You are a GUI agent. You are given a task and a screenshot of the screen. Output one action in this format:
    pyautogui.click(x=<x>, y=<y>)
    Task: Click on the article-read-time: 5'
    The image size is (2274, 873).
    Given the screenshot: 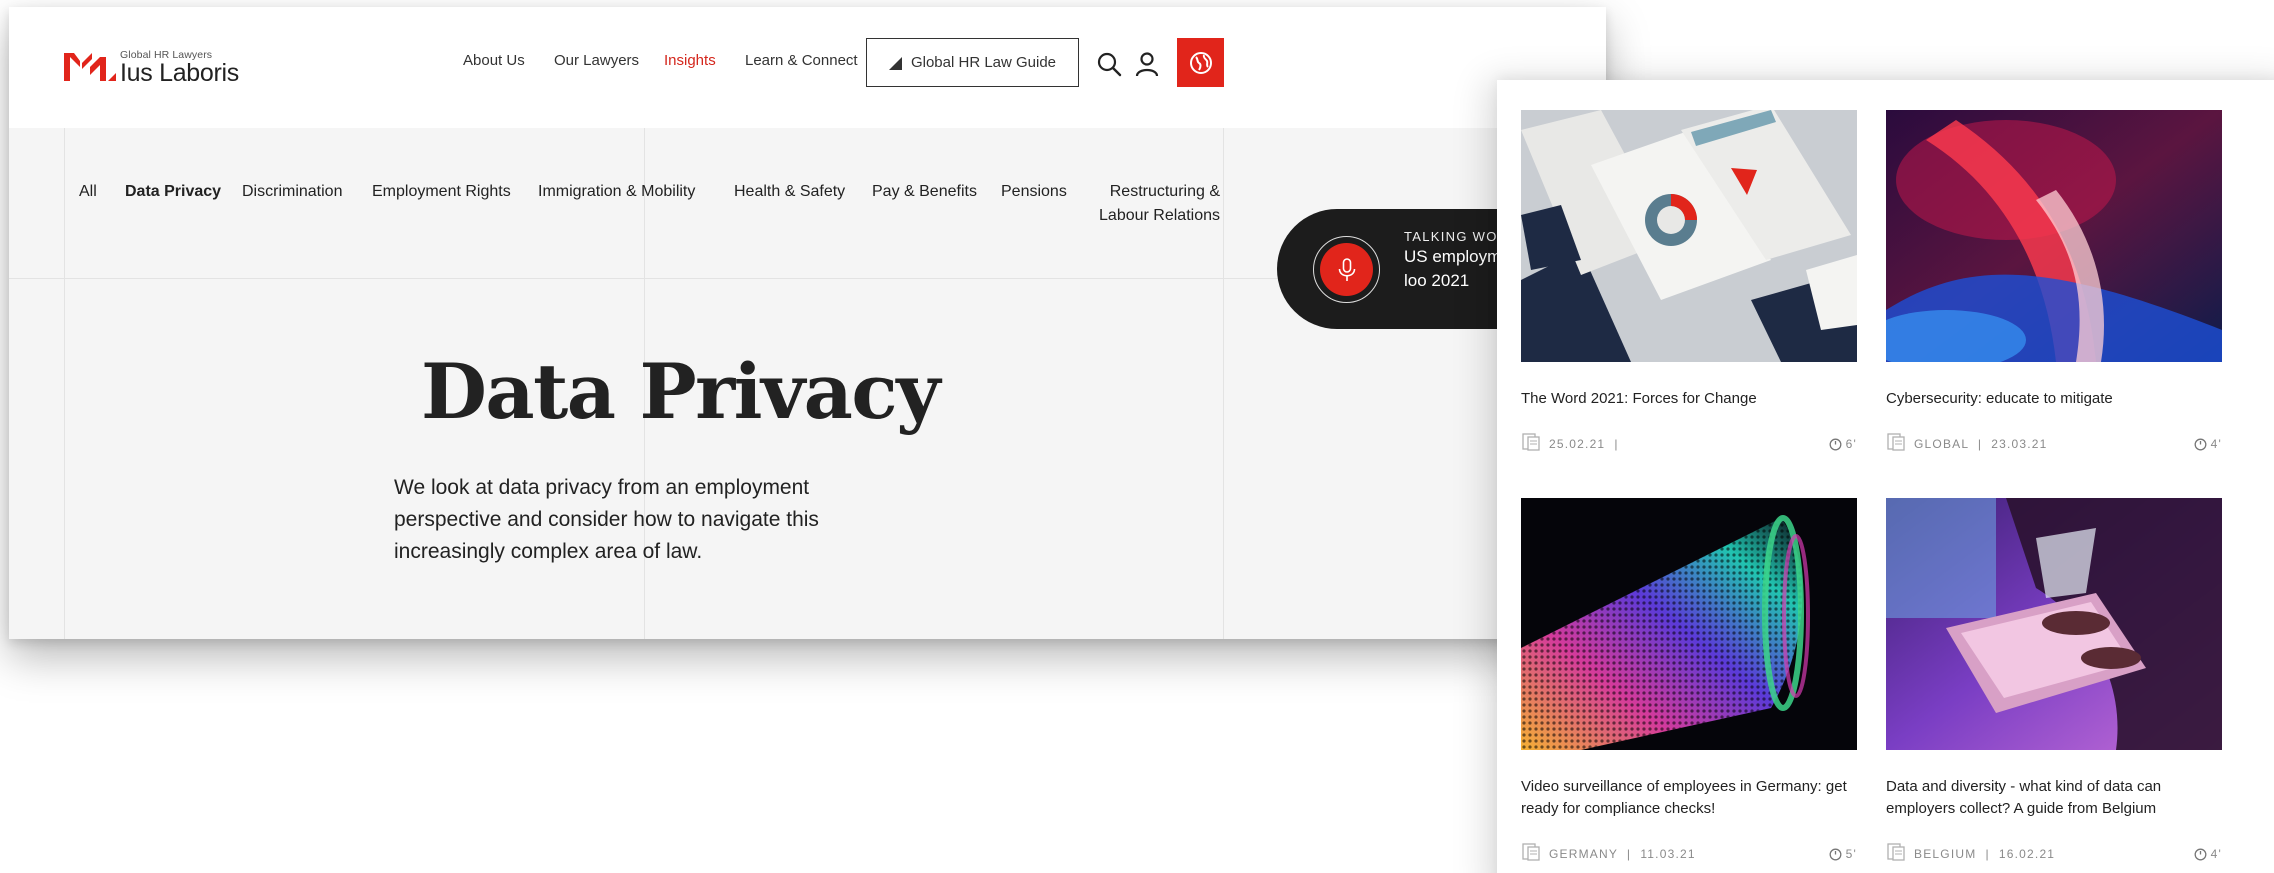 What is the action you would take?
    pyautogui.click(x=1843, y=854)
    